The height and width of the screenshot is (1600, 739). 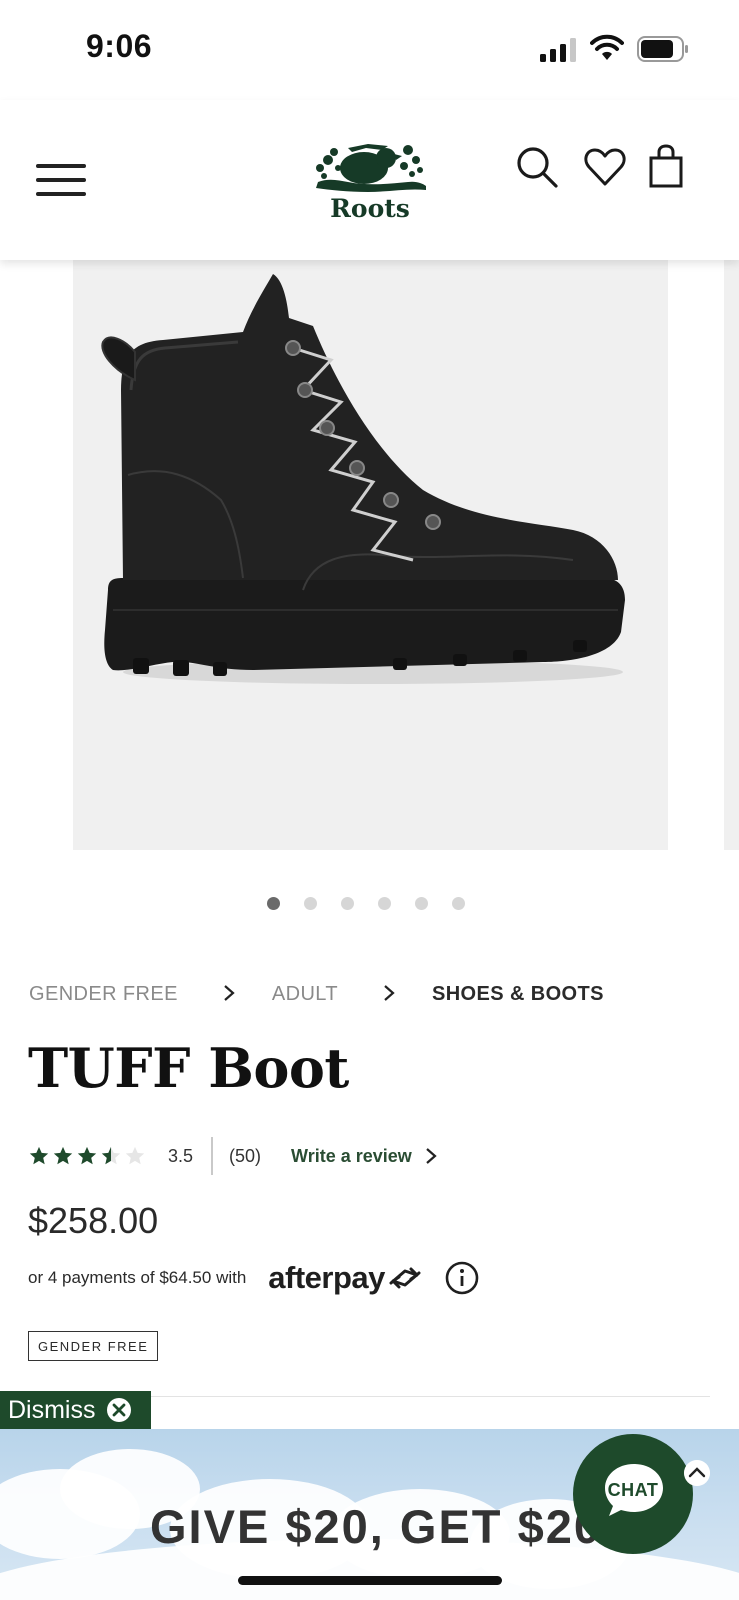 I want to click on roots-logo: Roots, so click(x=370, y=183).